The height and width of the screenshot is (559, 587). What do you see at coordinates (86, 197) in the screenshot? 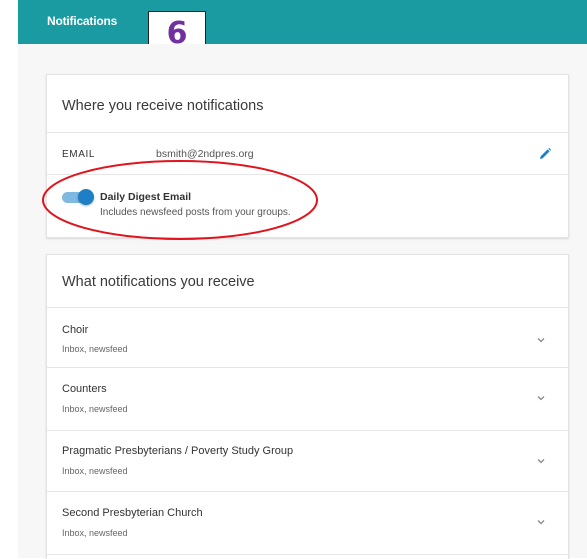
I see `toggle-knob` at bounding box center [86, 197].